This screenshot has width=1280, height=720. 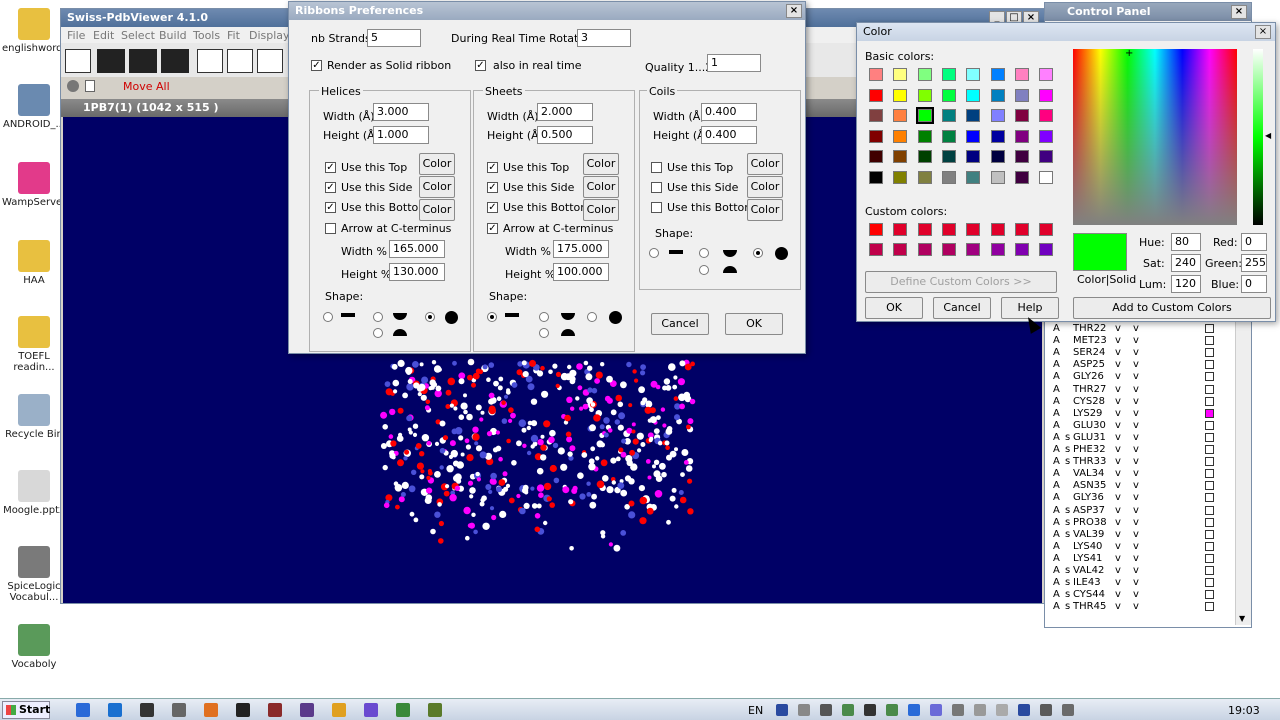 I want to click on menu-item: Fit, so click(x=233, y=35).